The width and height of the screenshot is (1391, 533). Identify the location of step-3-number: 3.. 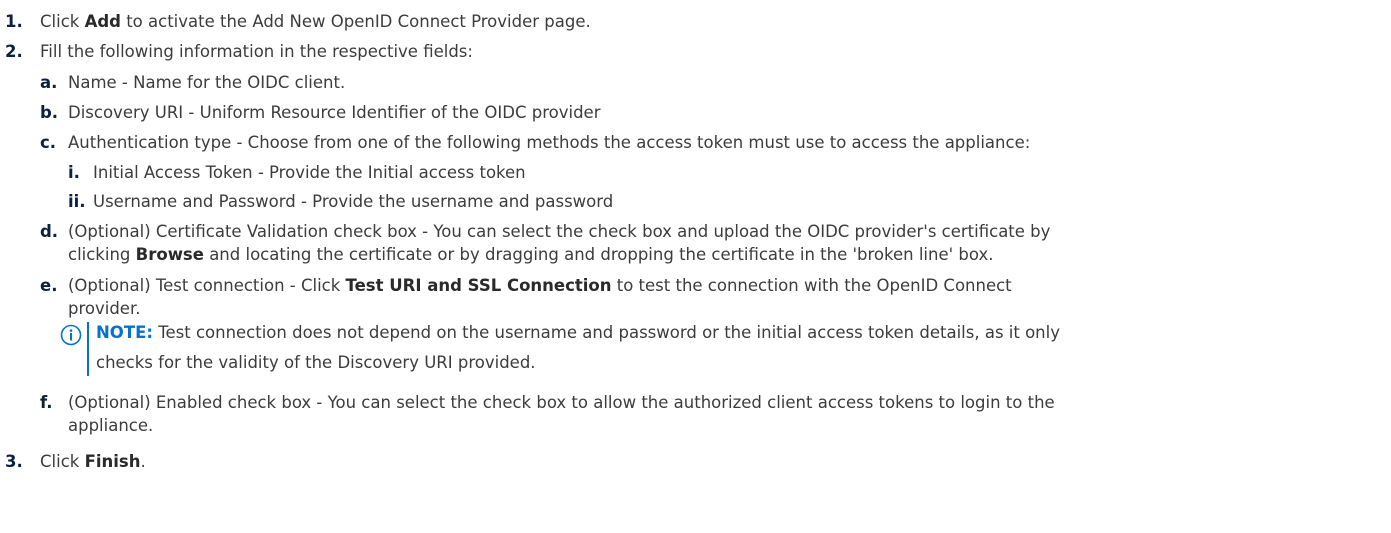
(14, 461).